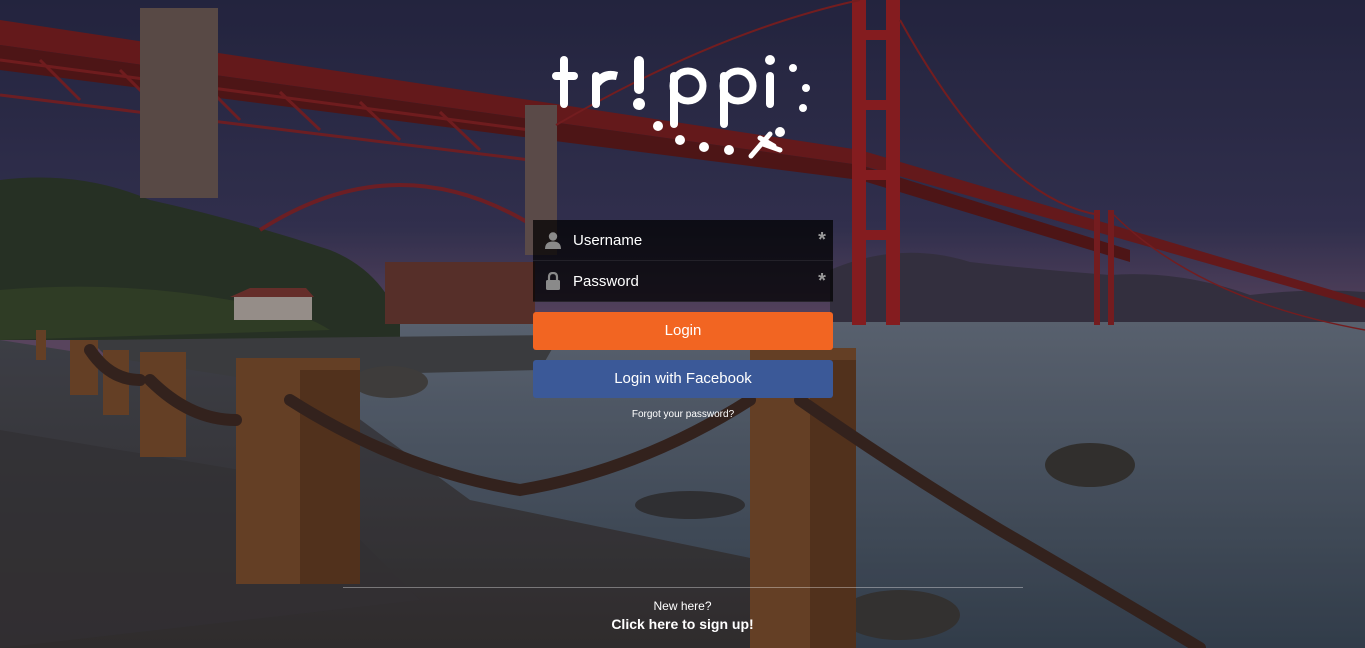 This screenshot has width=1365, height=648. Describe the element at coordinates (693, 240) in the screenshot. I see `username-input` at that location.